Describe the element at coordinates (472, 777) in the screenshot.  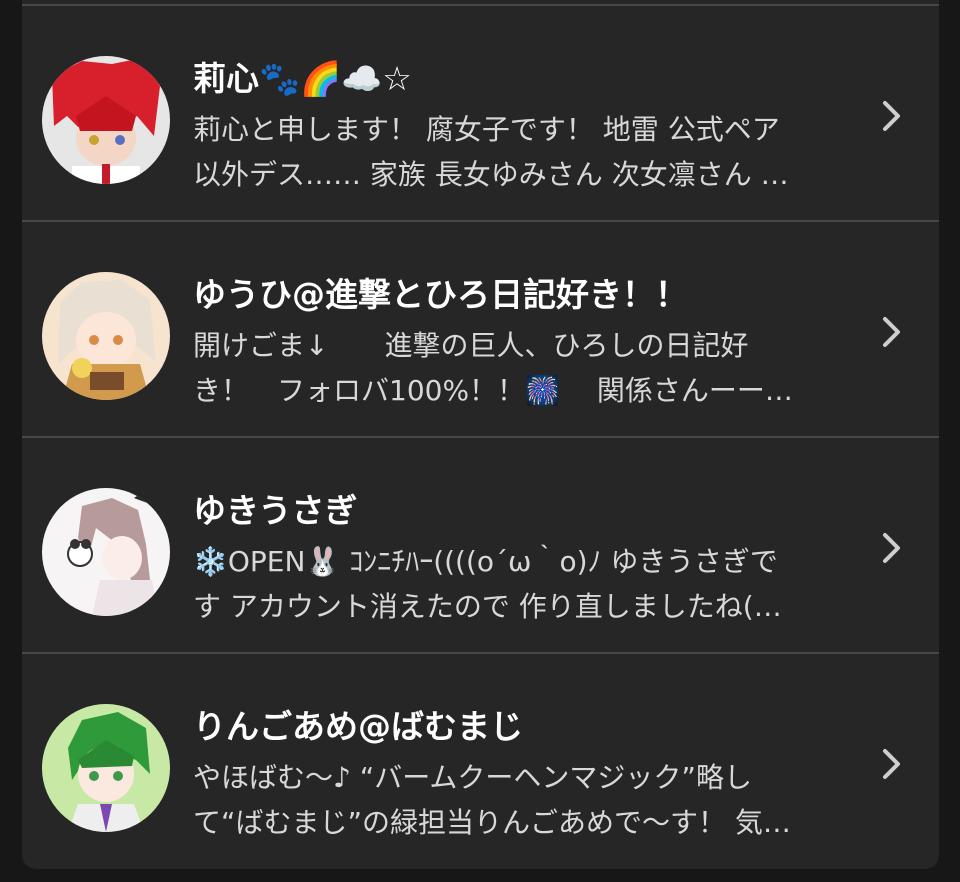
I see `bio-line-1: やほばむ〜♪ “バームクーヘンマジック”略し` at that location.